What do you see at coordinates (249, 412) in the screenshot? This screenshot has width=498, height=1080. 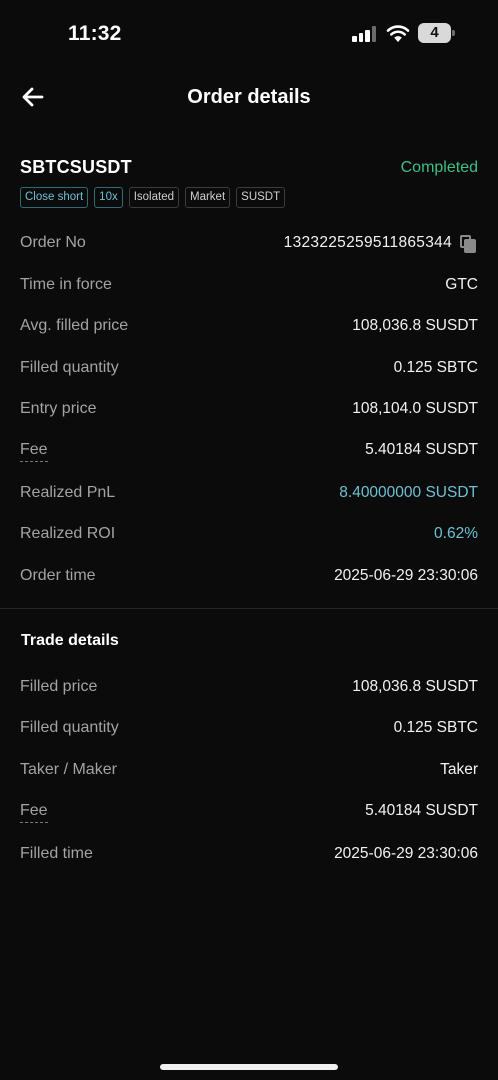 I see `row-entry-price: Entry price 108,104.0 SUSDT` at bounding box center [249, 412].